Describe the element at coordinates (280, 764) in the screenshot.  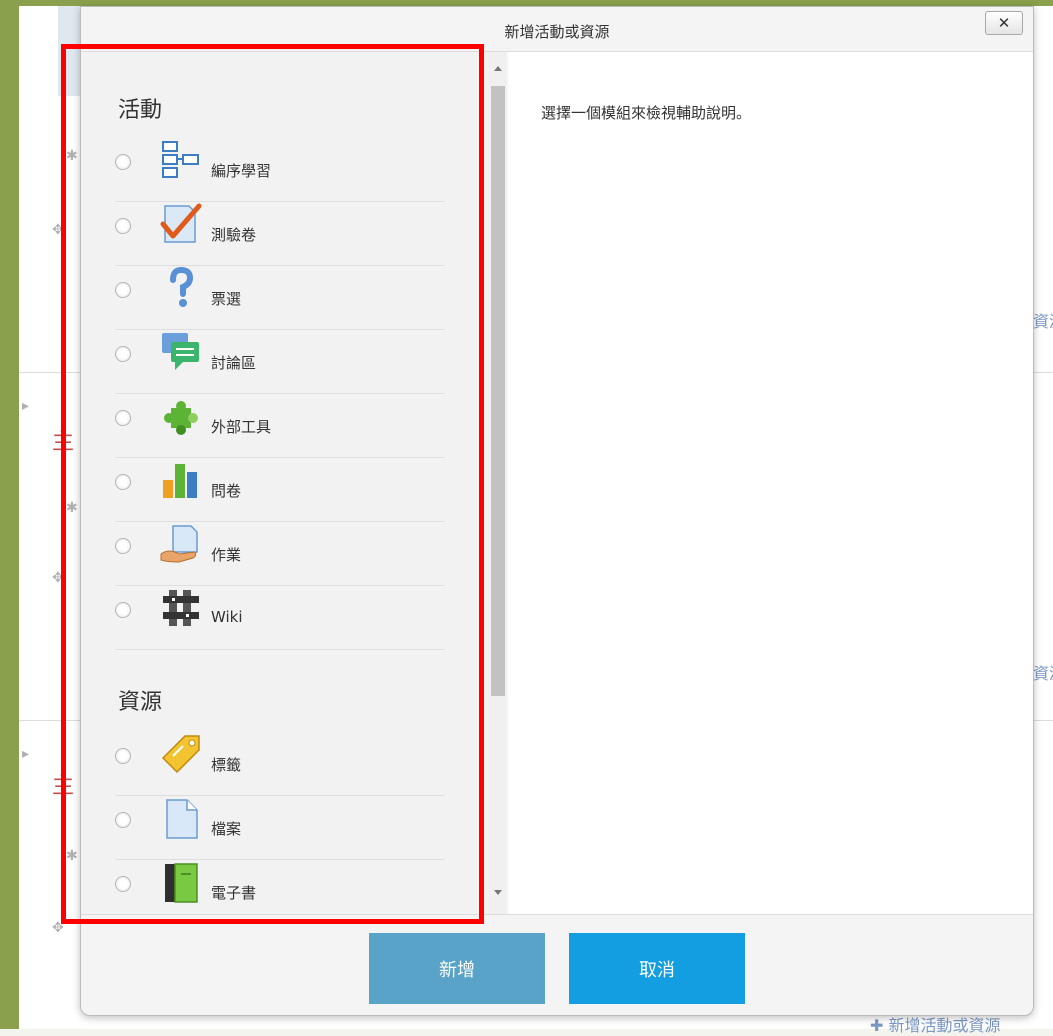
I see `option-label: 標籤` at that location.